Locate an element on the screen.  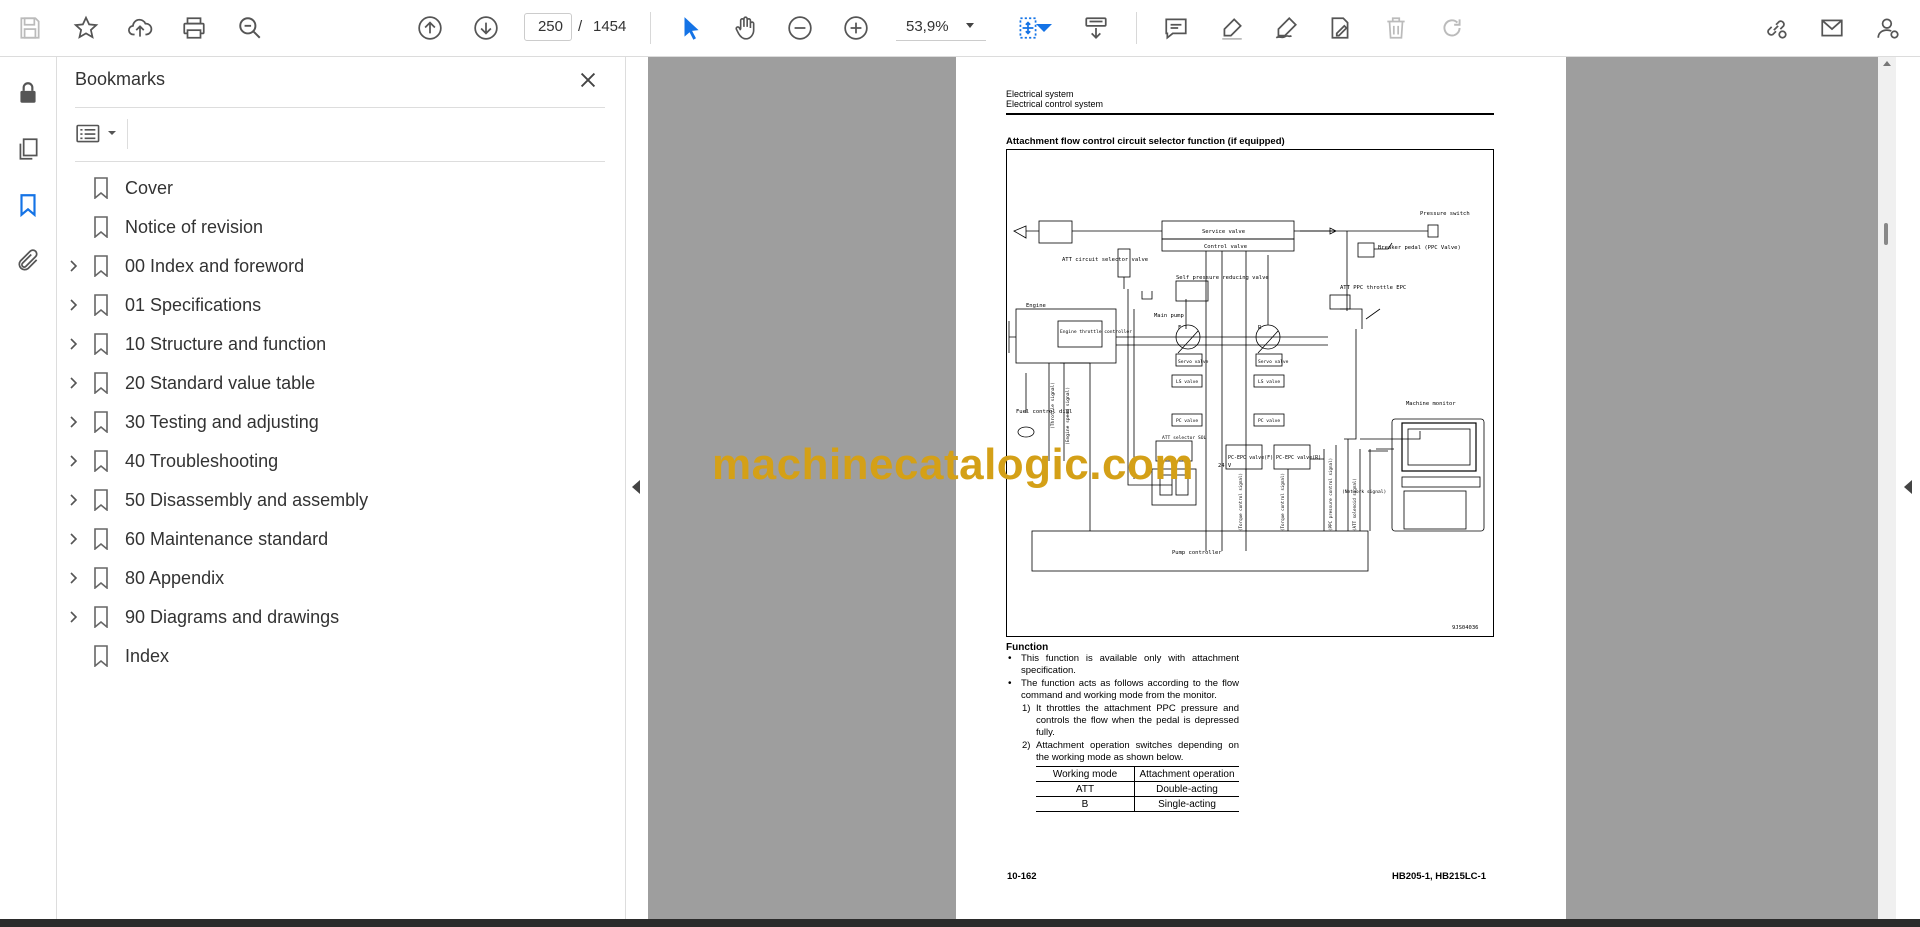
table-cell: ATT is located at coordinates (1085, 789).